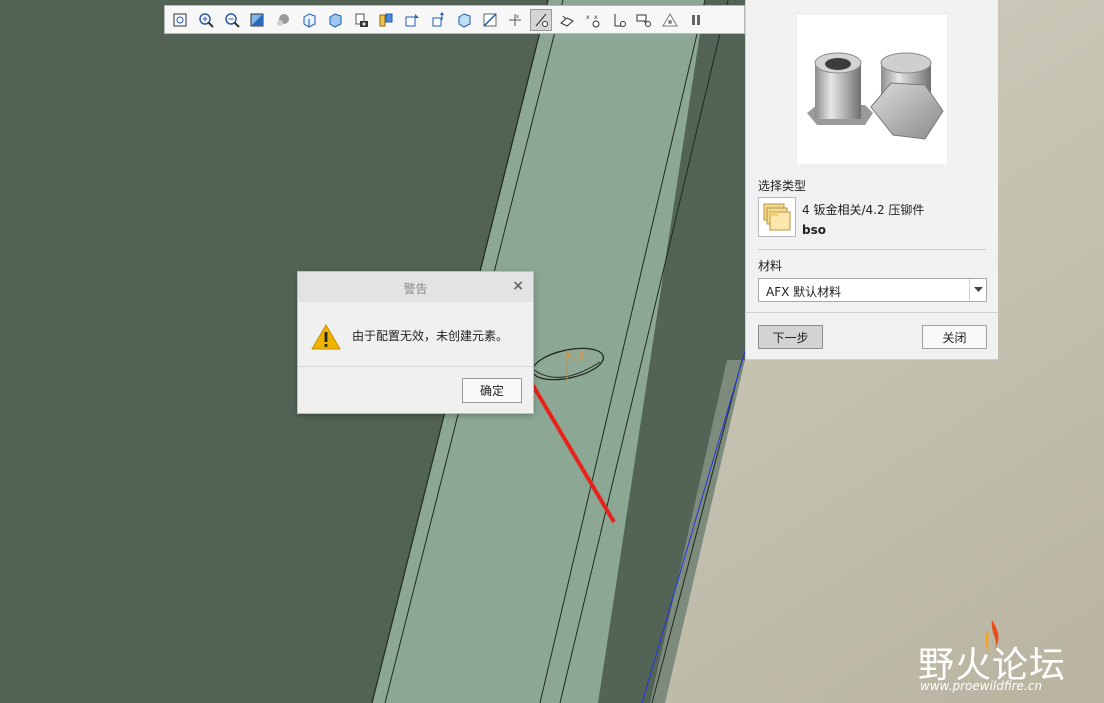 The image size is (1104, 703). What do you see at coordinates (954, 337) in the screenshot?
I see `close-button: 关闭` at bounding box center [954, 337].